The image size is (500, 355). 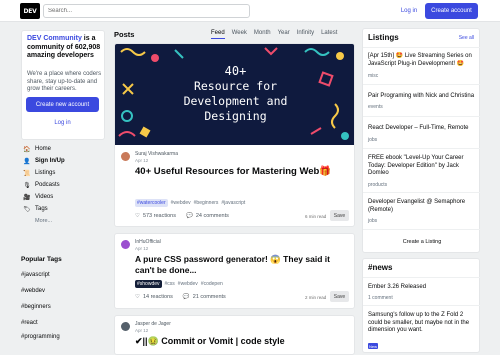 I want to click on dev-logo: DEV, so click(x=30, y=11).